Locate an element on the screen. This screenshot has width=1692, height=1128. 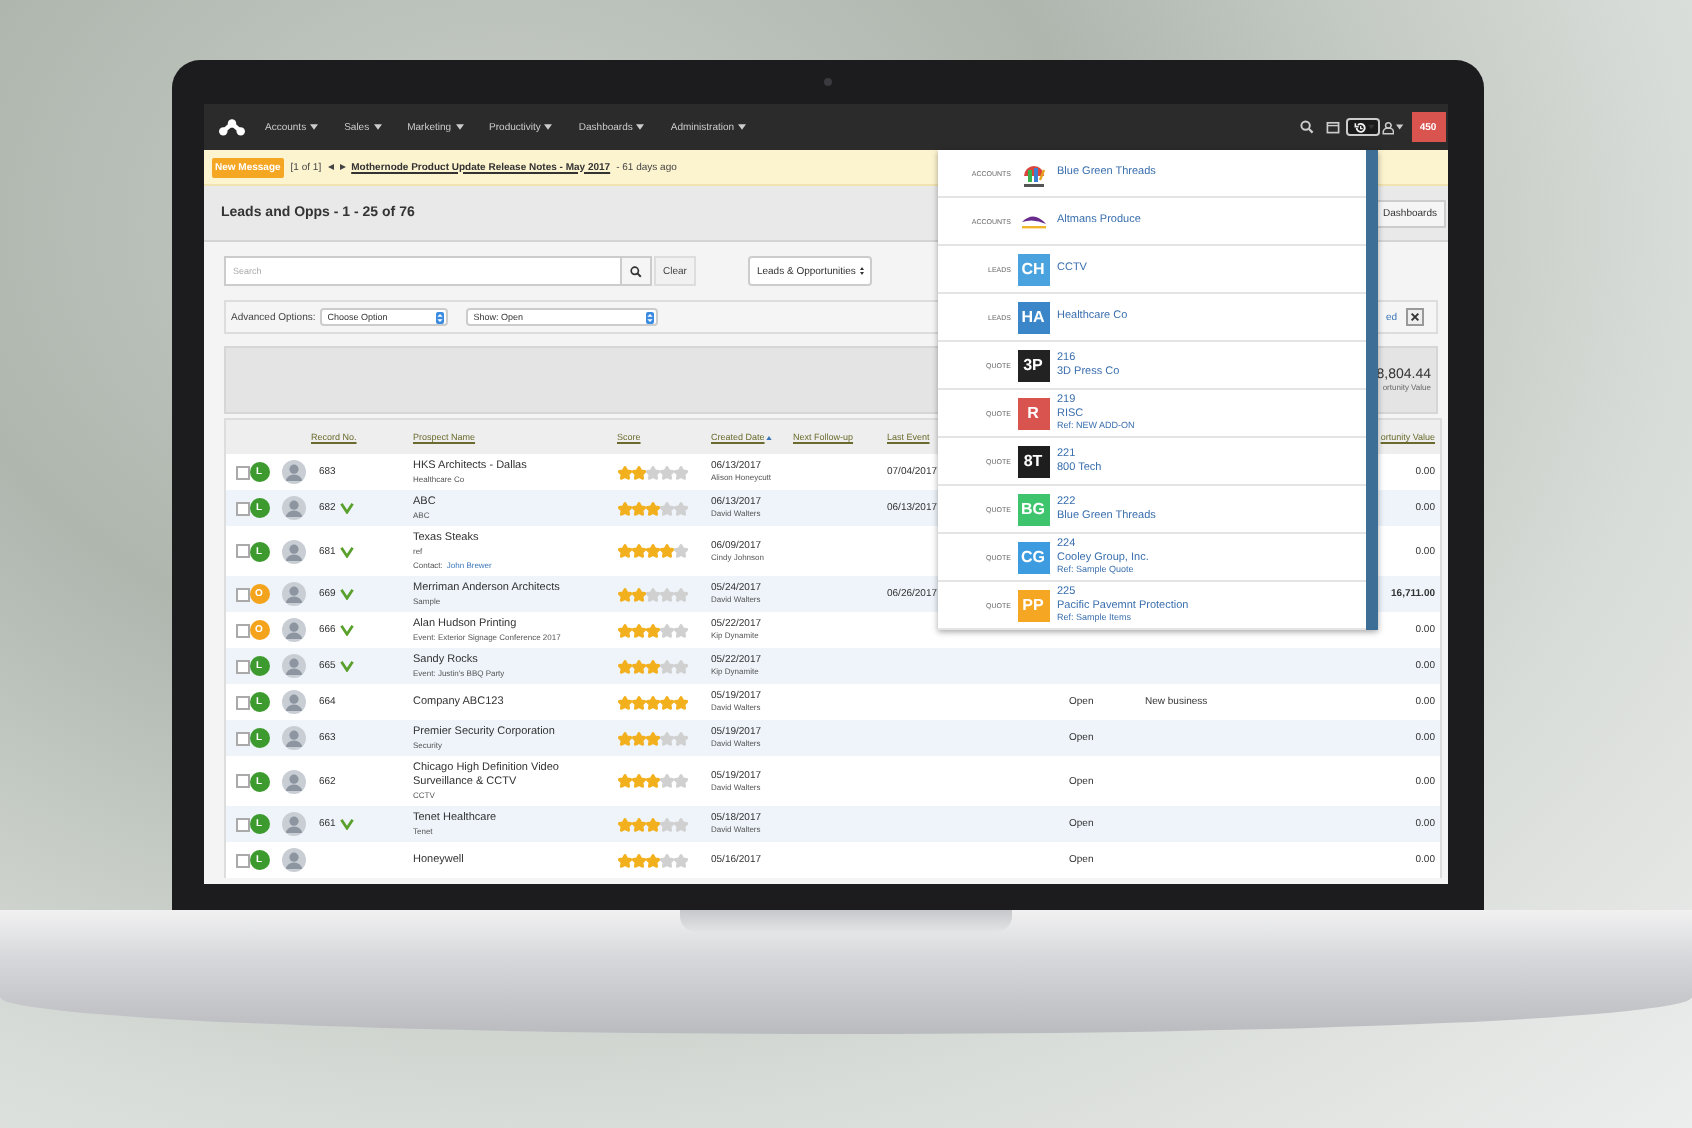
initials-avatar: 8T is located at coordinates (1033, 461).